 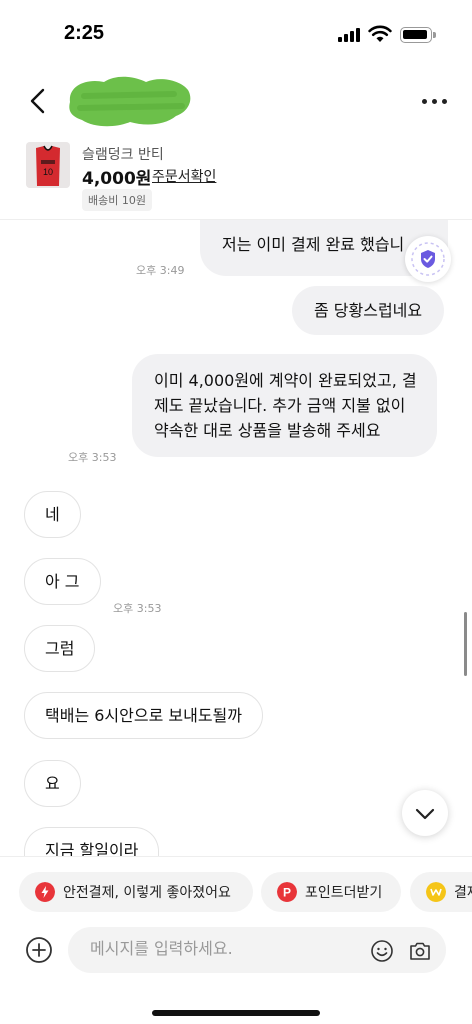 I want to click on points-icon: P, so click(x=287, y=892).